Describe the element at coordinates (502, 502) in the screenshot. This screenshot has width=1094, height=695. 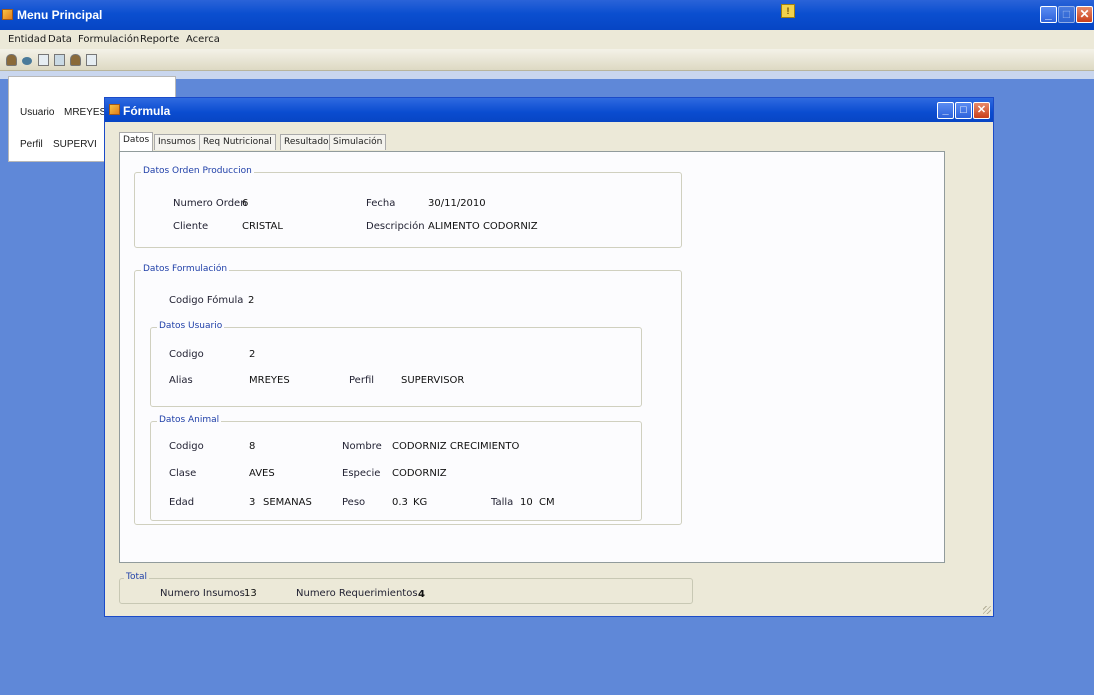
I see `talla-label: Talla` at that location.